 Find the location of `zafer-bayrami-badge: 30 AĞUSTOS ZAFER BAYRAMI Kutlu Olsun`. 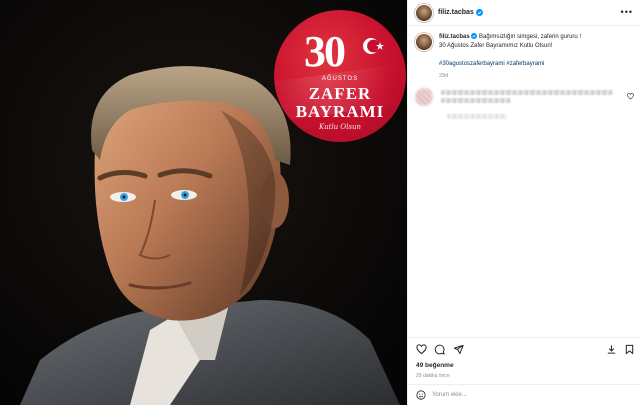

zafer-bayrami-badge: 30 AĞUSTOS ZAFER BAYRAMI Kutlu Olsun is located at coordinates (340, 76).